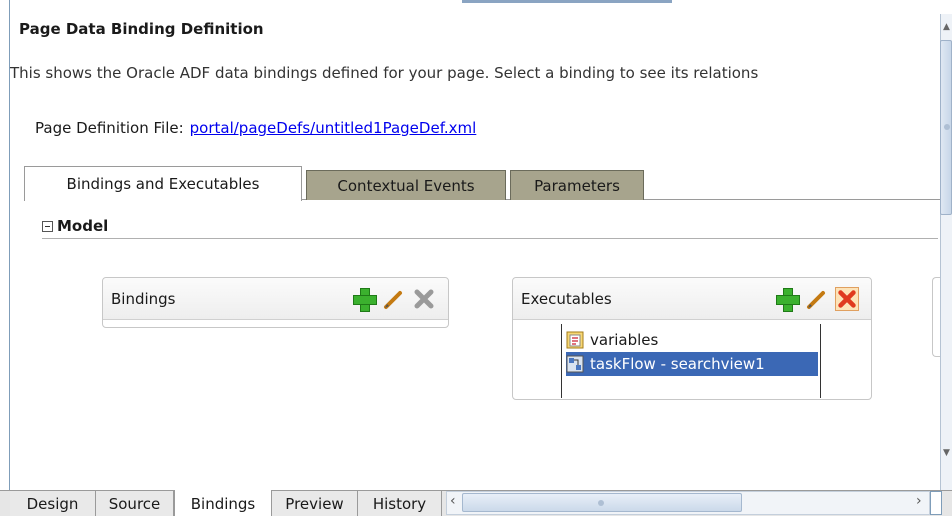 This screenshot has width=952, height=516. What do you see at coordinates (575, 340) in the screenshot?
I see `variables-icon` at bounding box center [575, 340].